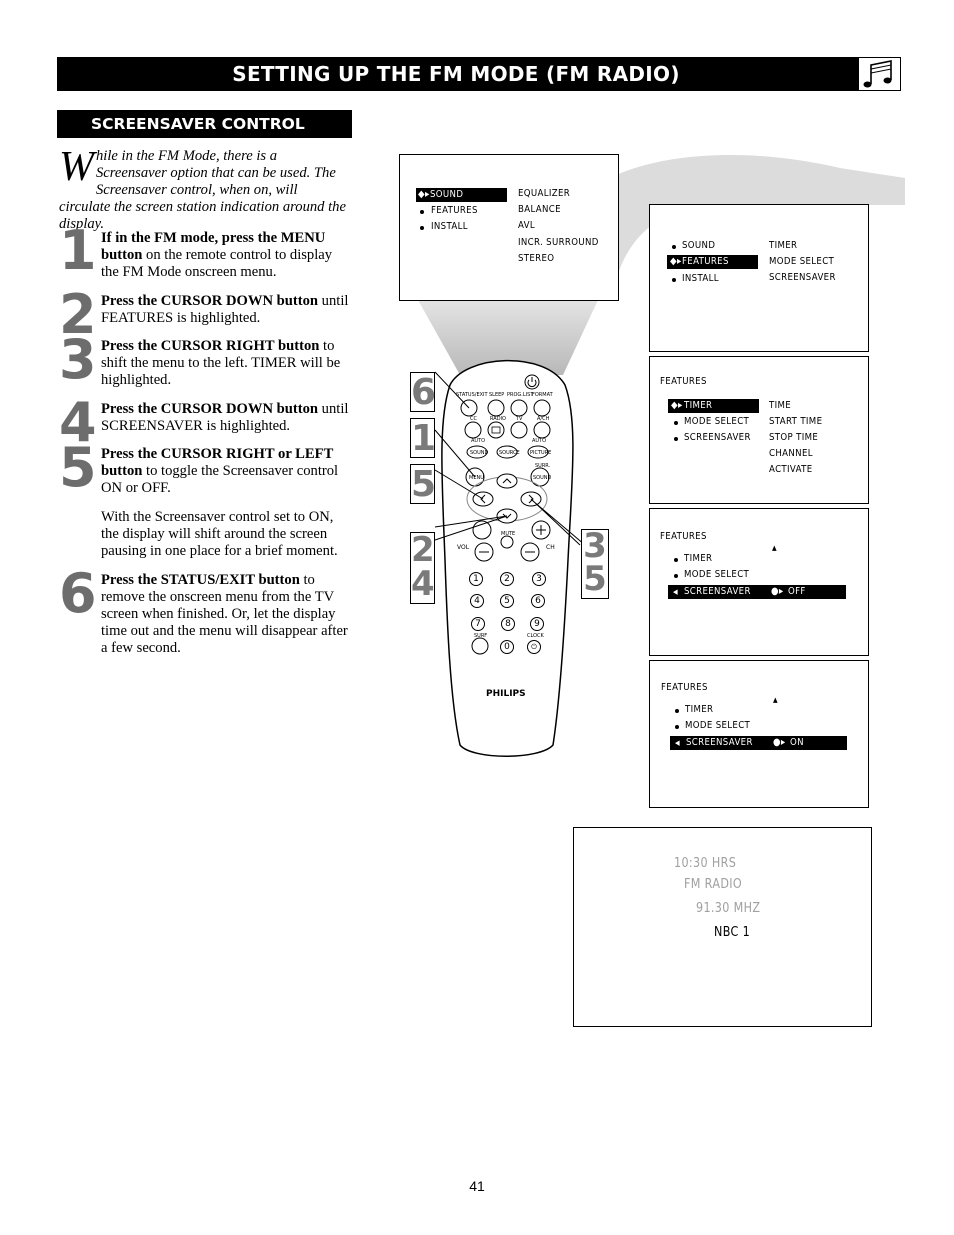 The width and height of the screenshot is (954, 1235). Describe the element at coordinates (519, 419) in the screenshot. I see `remote-label: TV` at that location.